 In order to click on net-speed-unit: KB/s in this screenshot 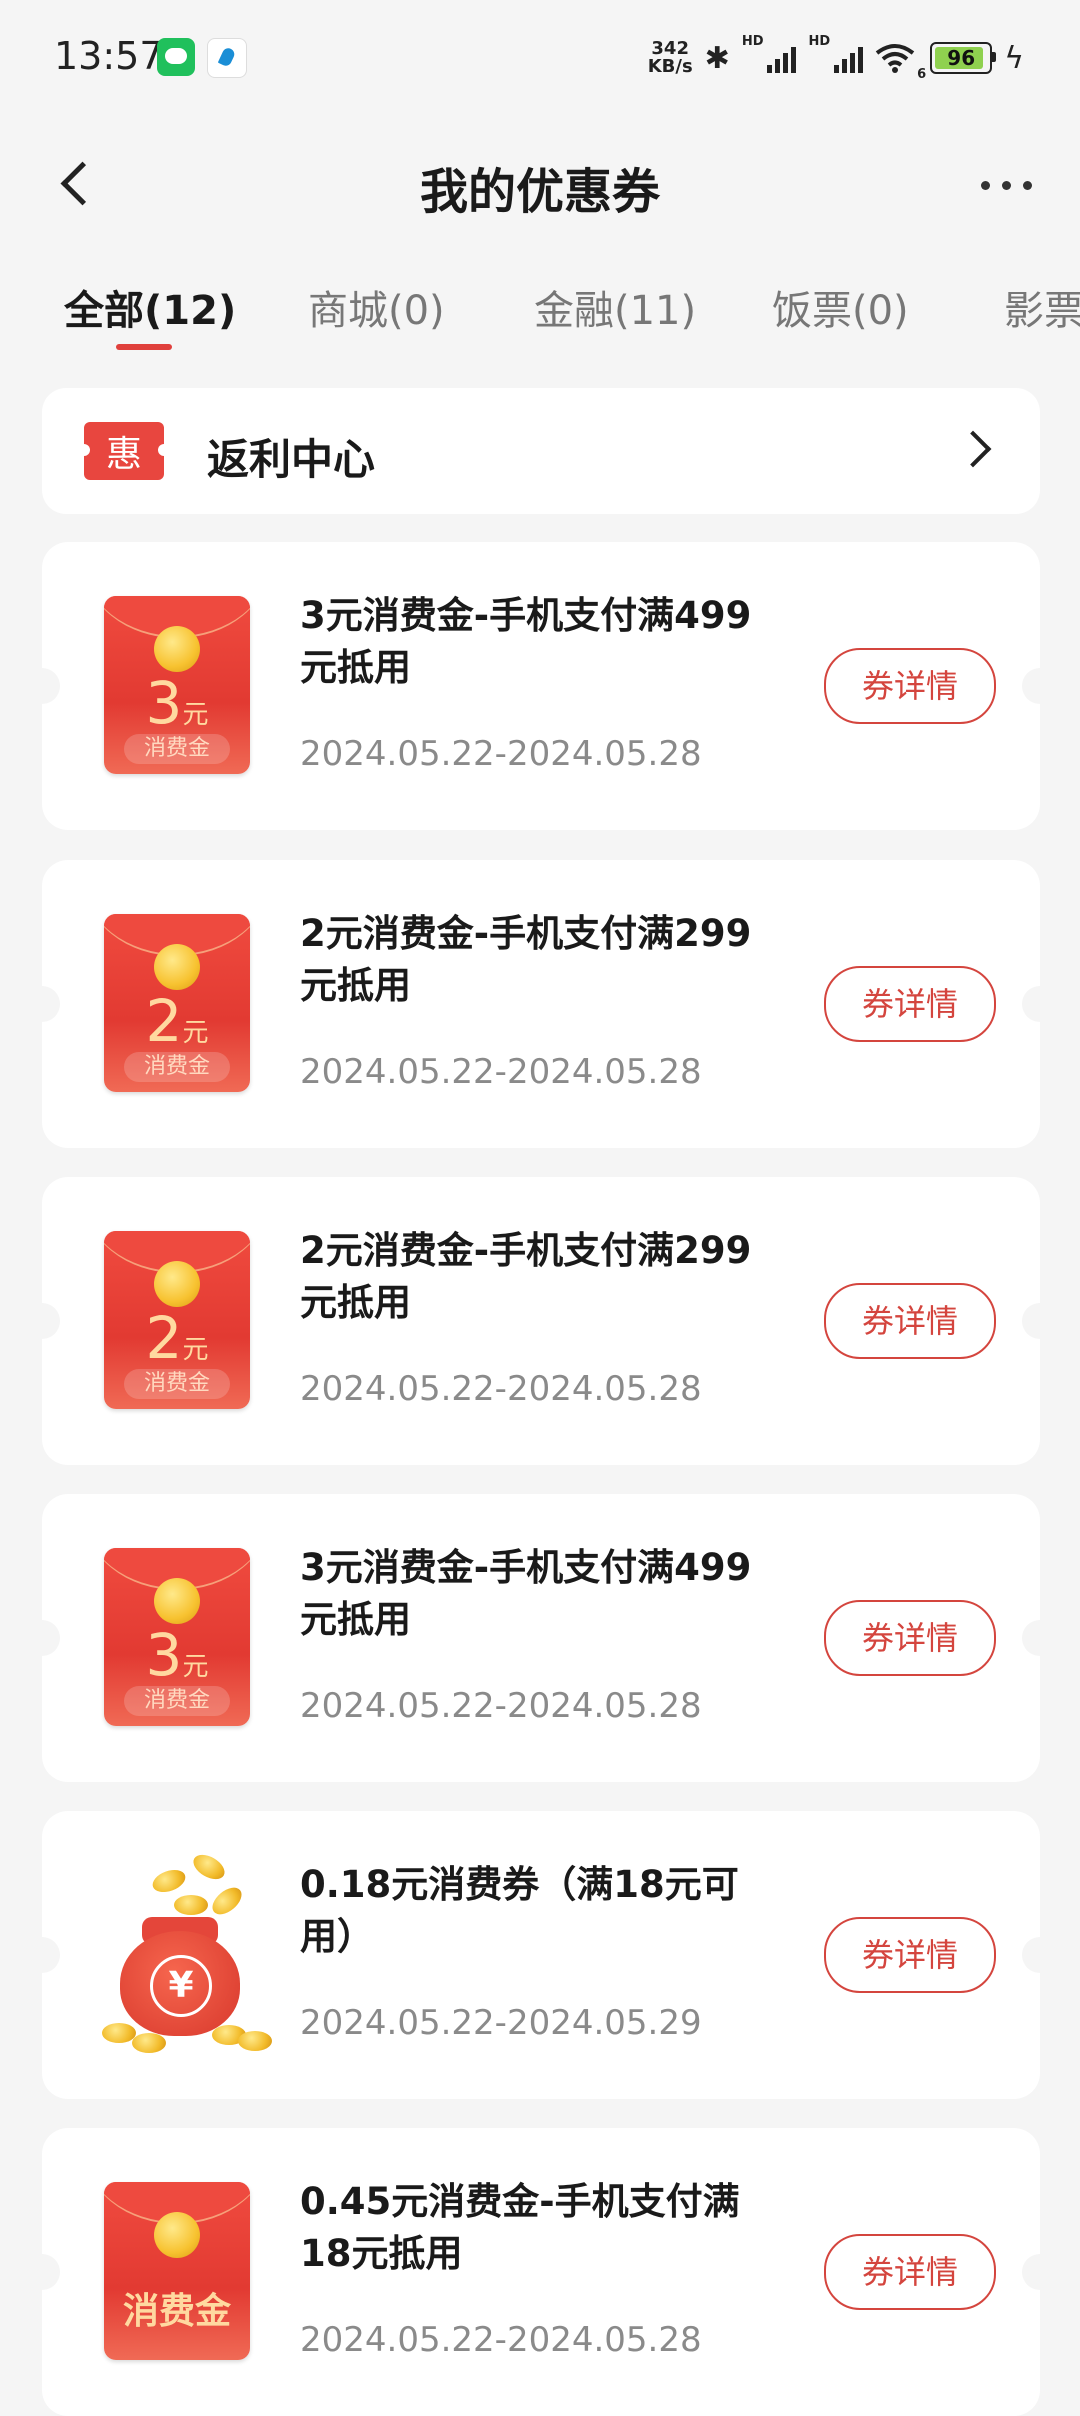, I will do `click(670, 66)`.